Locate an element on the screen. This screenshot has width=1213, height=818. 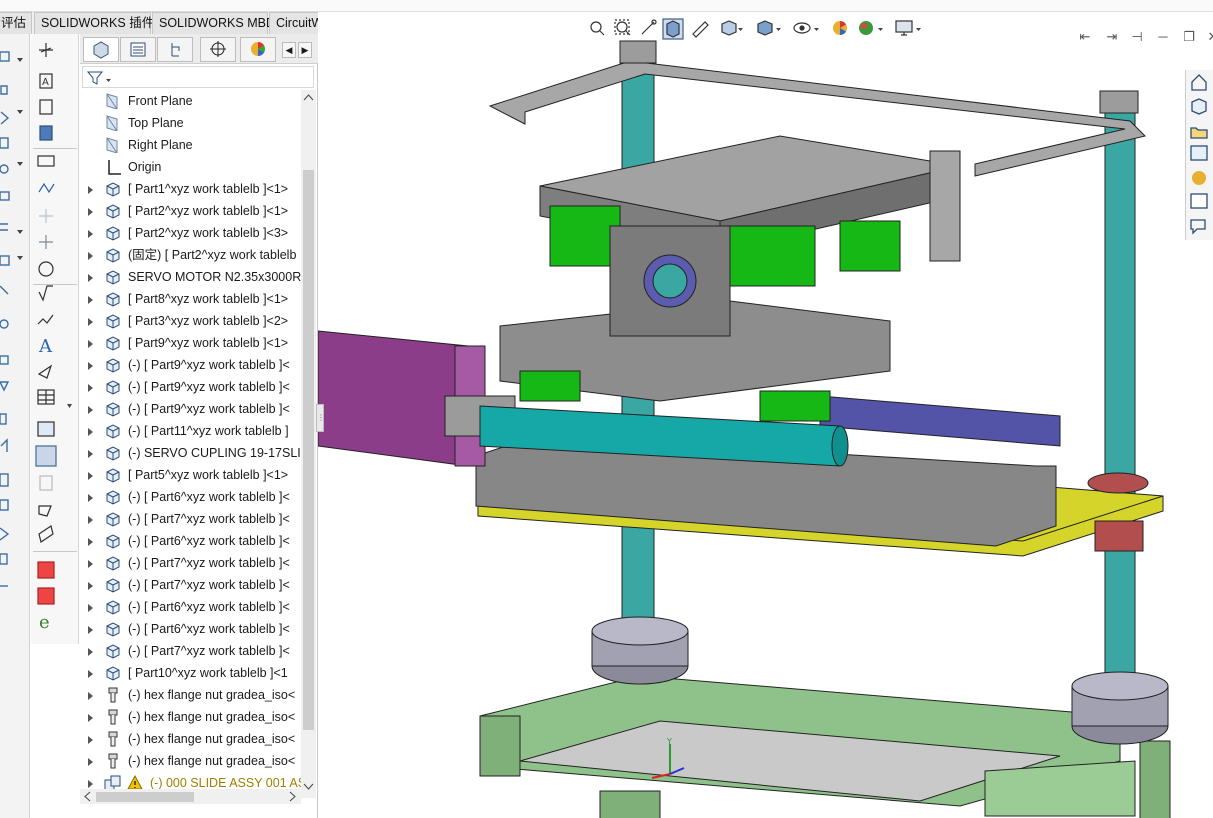
close-icon: ✕ is located at coordinates (1209, 37).